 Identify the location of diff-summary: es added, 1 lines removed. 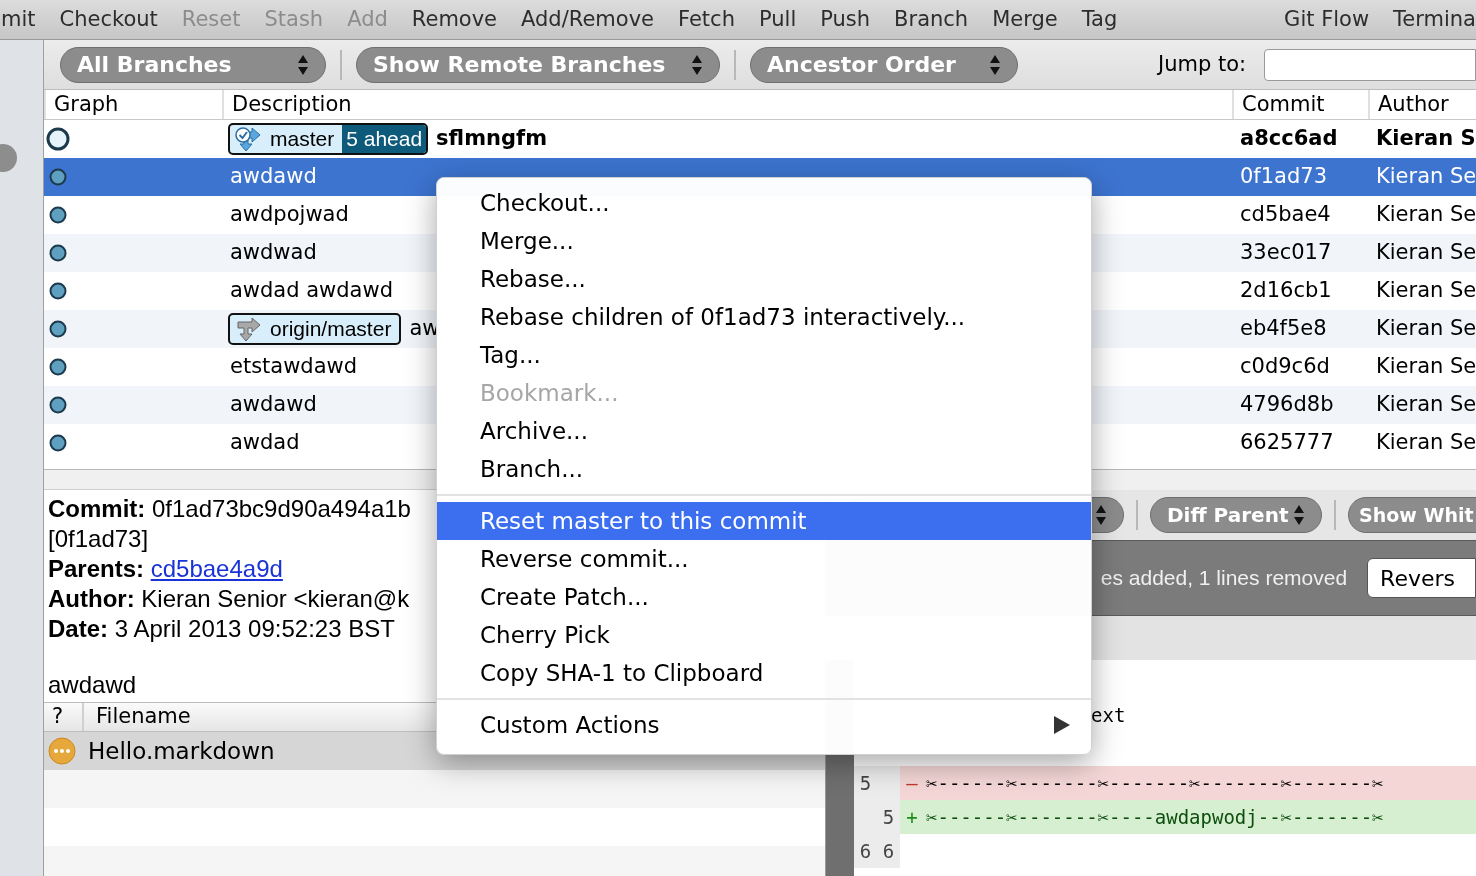
(1224, 578).